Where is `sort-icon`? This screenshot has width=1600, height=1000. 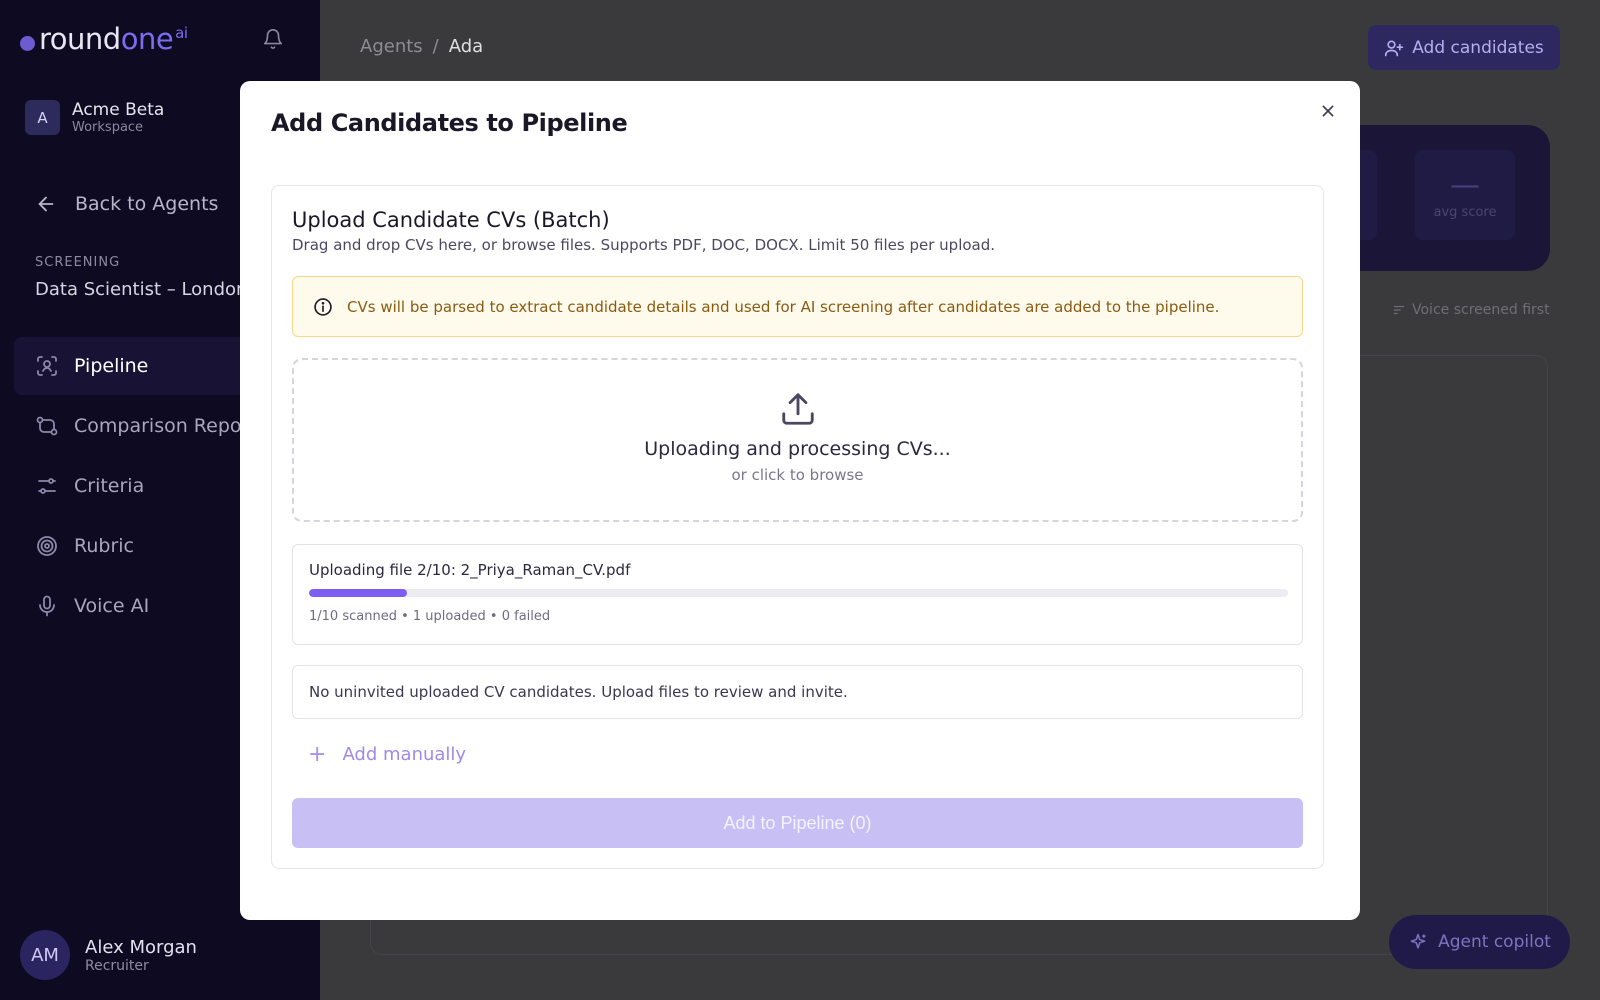 sort-icon is located at coordinates (1399, 310).